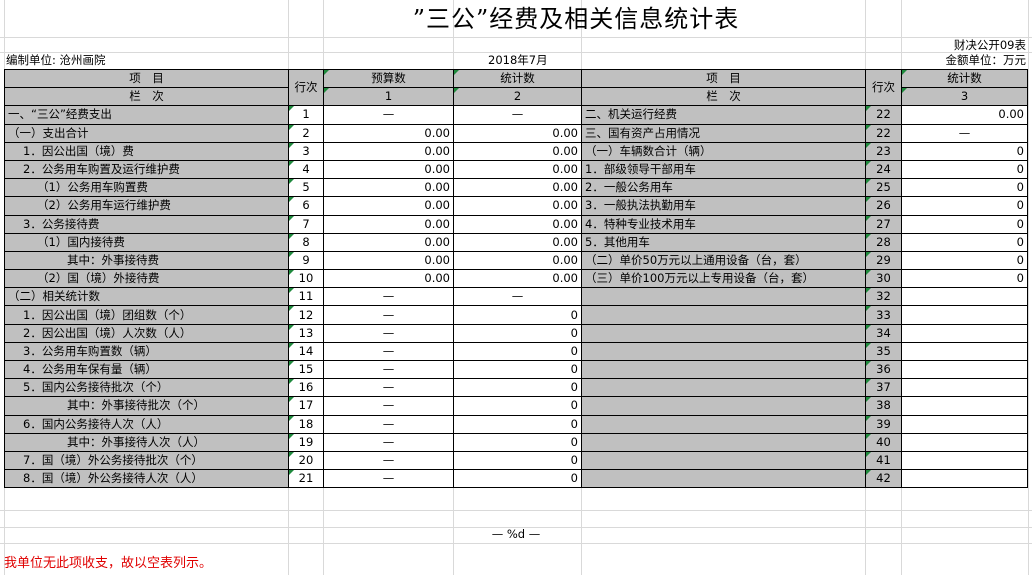 This screenshot has height=575, width=1032. What do you see at coordinates (146, 315) in the screenshot?
I see `row-item-label: 1．因公出国（境）团组数（个）` at bounding box center [146, 315].